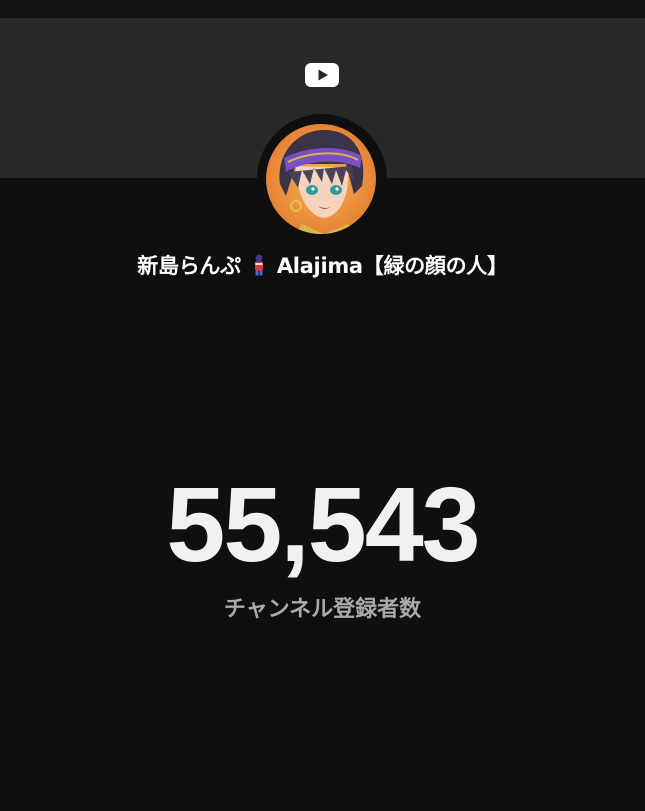 The width and height of the screenshot is (645, 811). Describe the element at coordinates (322, 75) in the screenshot. I see `youtube-logo-icon` at that location.